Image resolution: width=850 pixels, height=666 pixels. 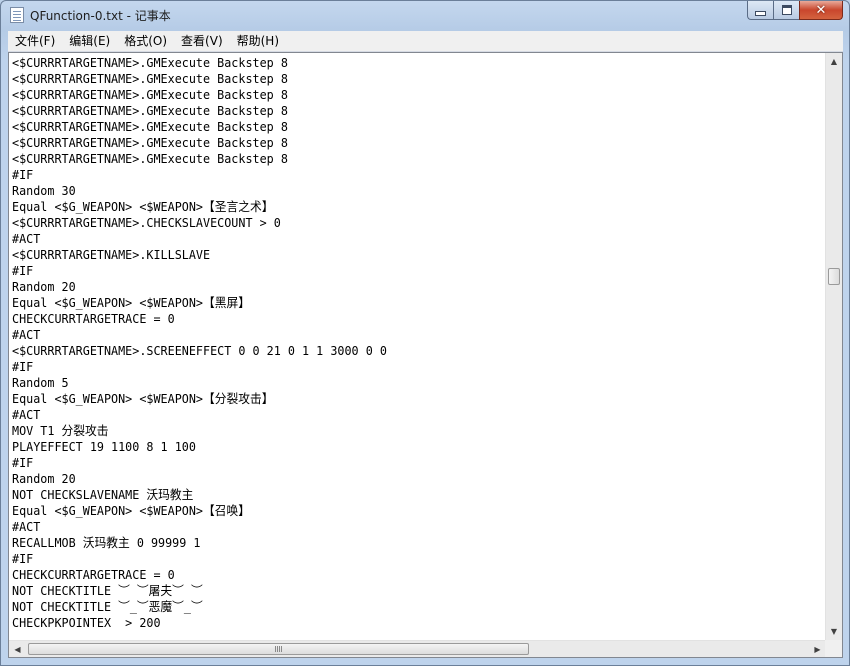 I want to click on size-grip, so click(x=833, y=648).